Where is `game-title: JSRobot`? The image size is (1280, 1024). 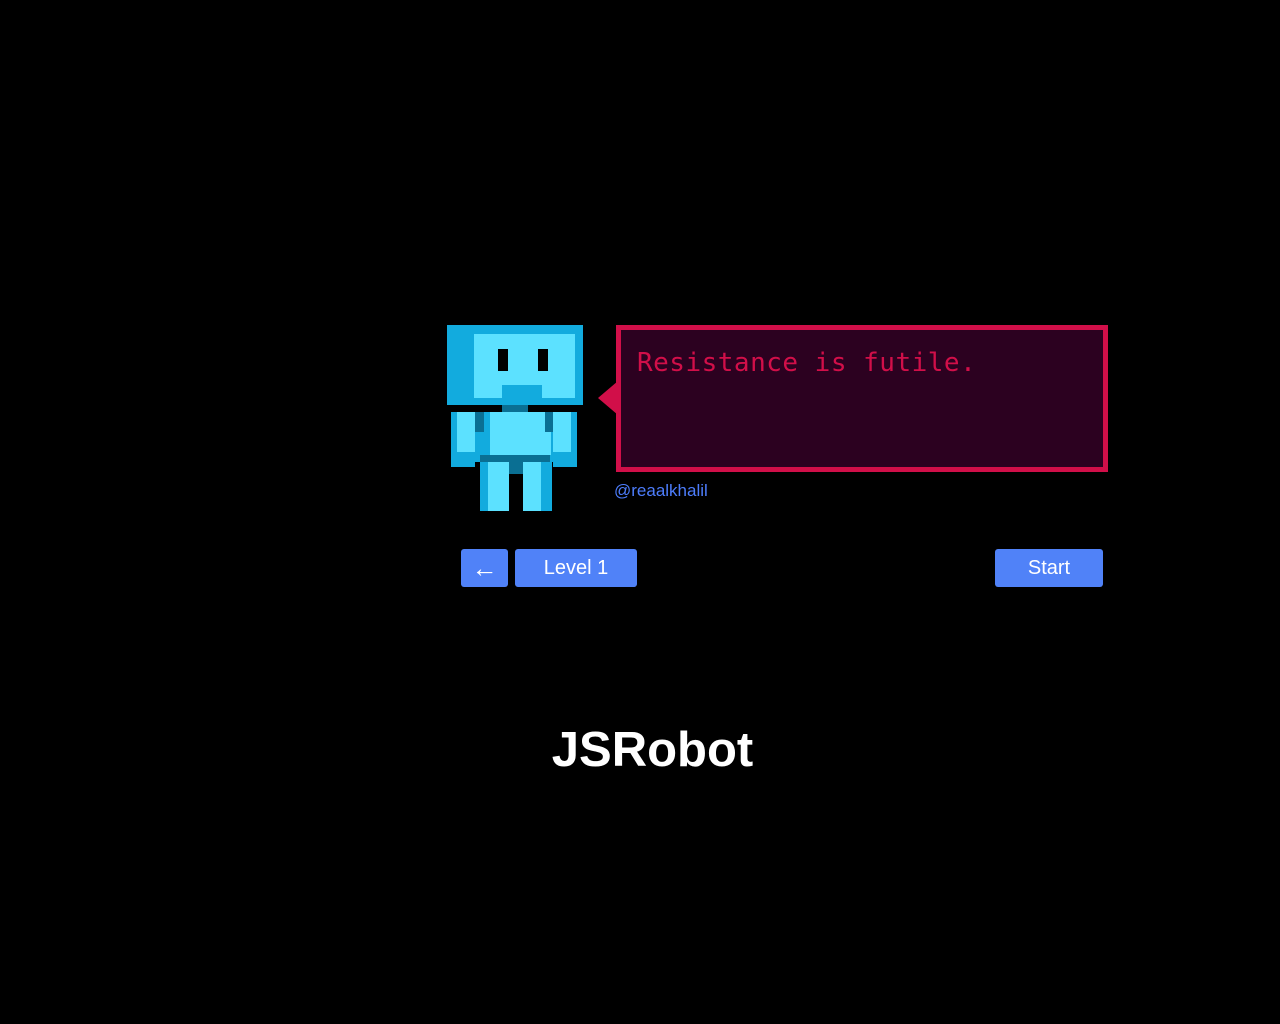
game-title: JSRobot is located at coordinates (652, 750).